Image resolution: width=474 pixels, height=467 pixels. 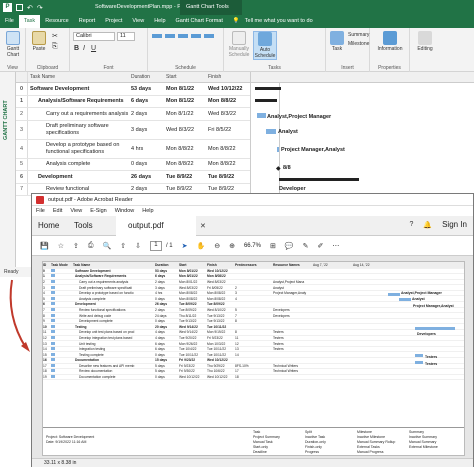 I want to click on tab-home: Home, so click(x=52, y=225).